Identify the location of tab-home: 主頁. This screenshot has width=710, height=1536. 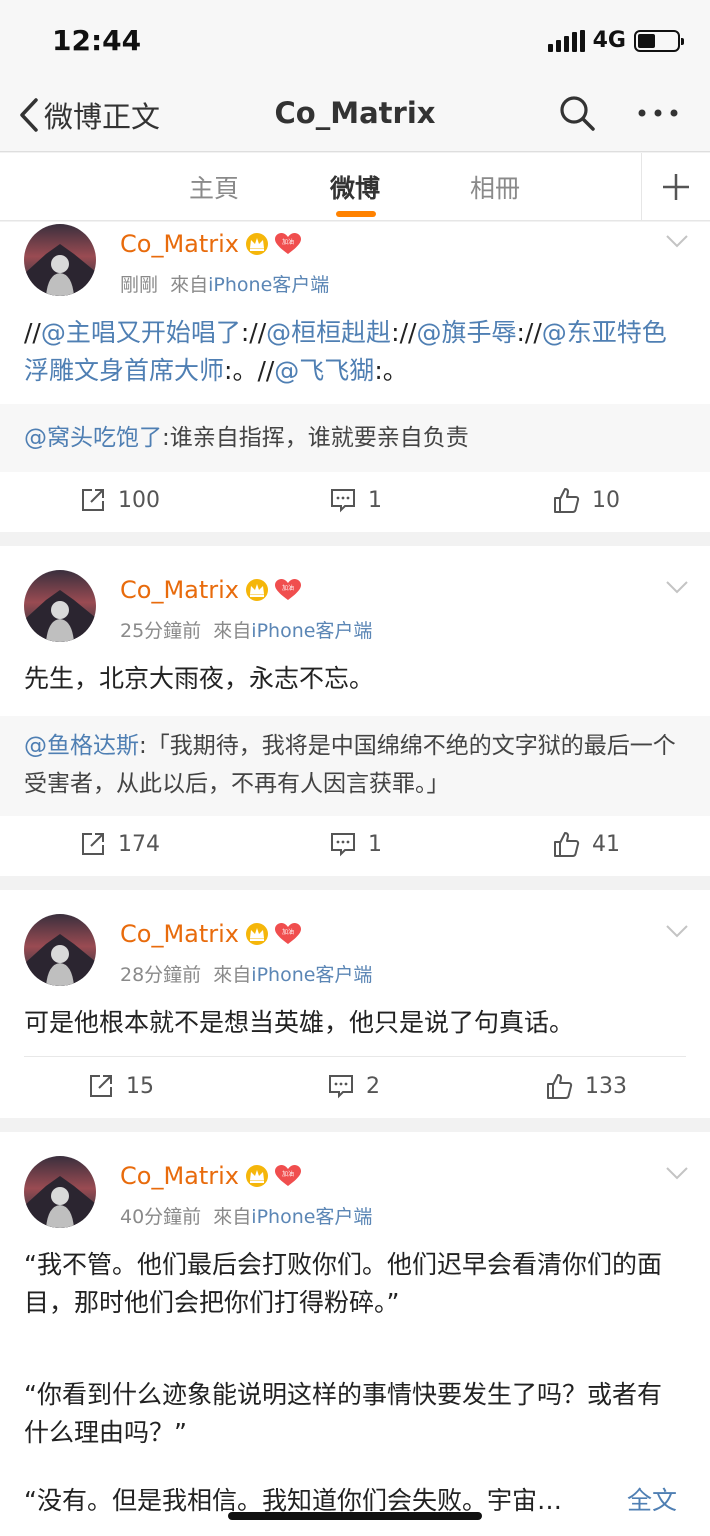
(214, 187).